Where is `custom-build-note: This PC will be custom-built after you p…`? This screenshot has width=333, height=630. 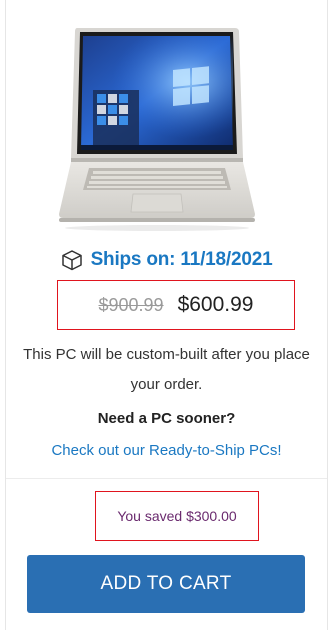 custom-build-note: This PC will be custom-built after you p… is located at coordinates (166, 369).